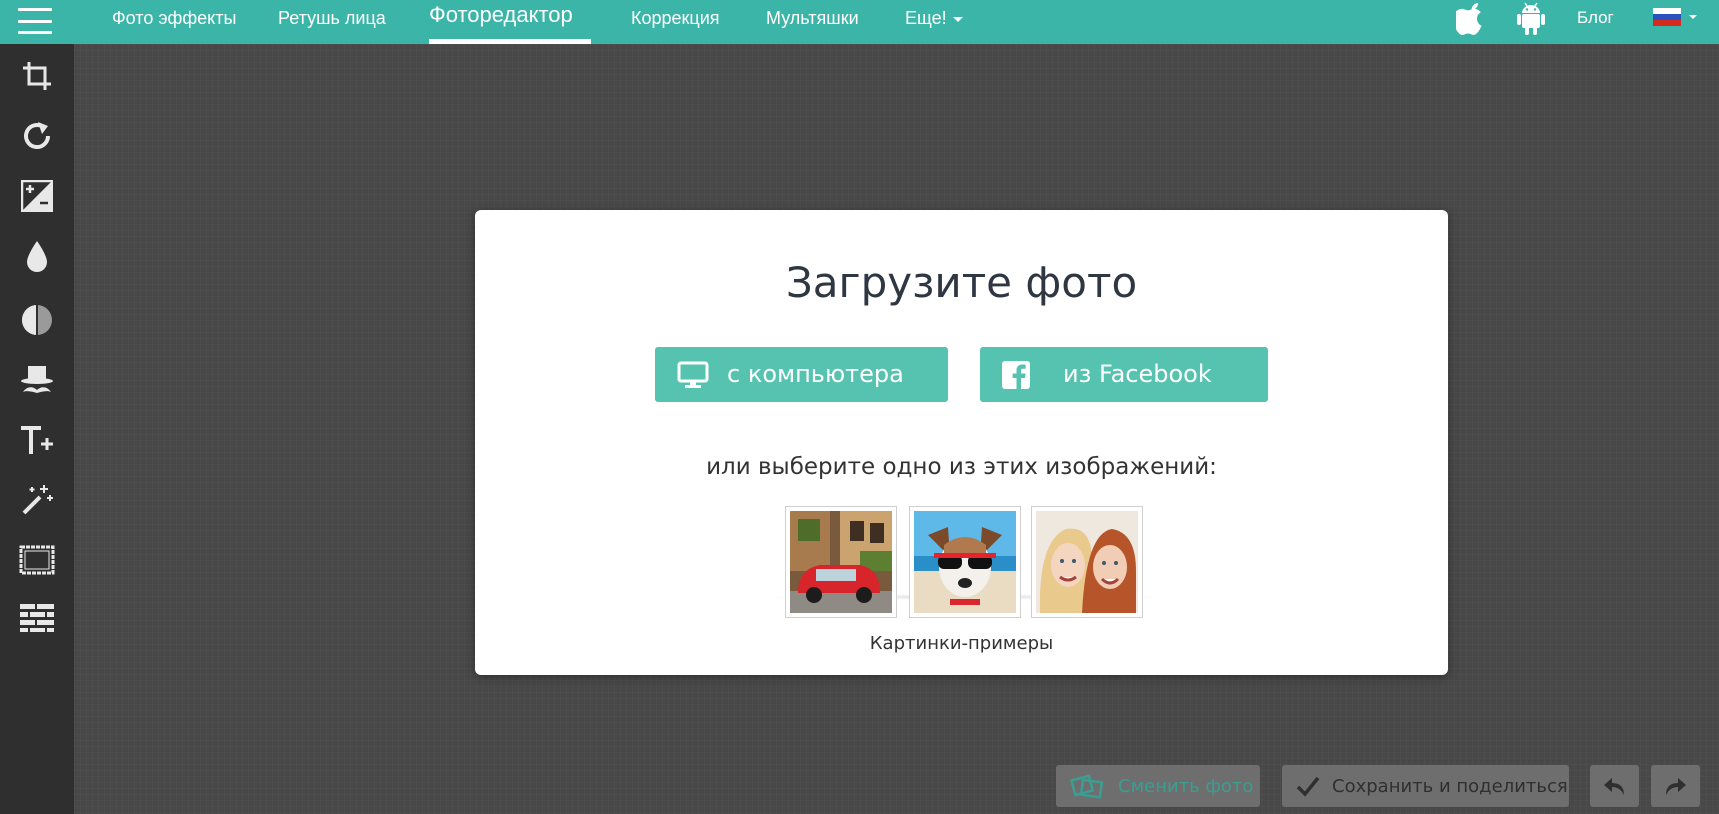  Describe the element at coordinates (1086, 788) in the screenshot. I see `photos-swap-icon` at that location.